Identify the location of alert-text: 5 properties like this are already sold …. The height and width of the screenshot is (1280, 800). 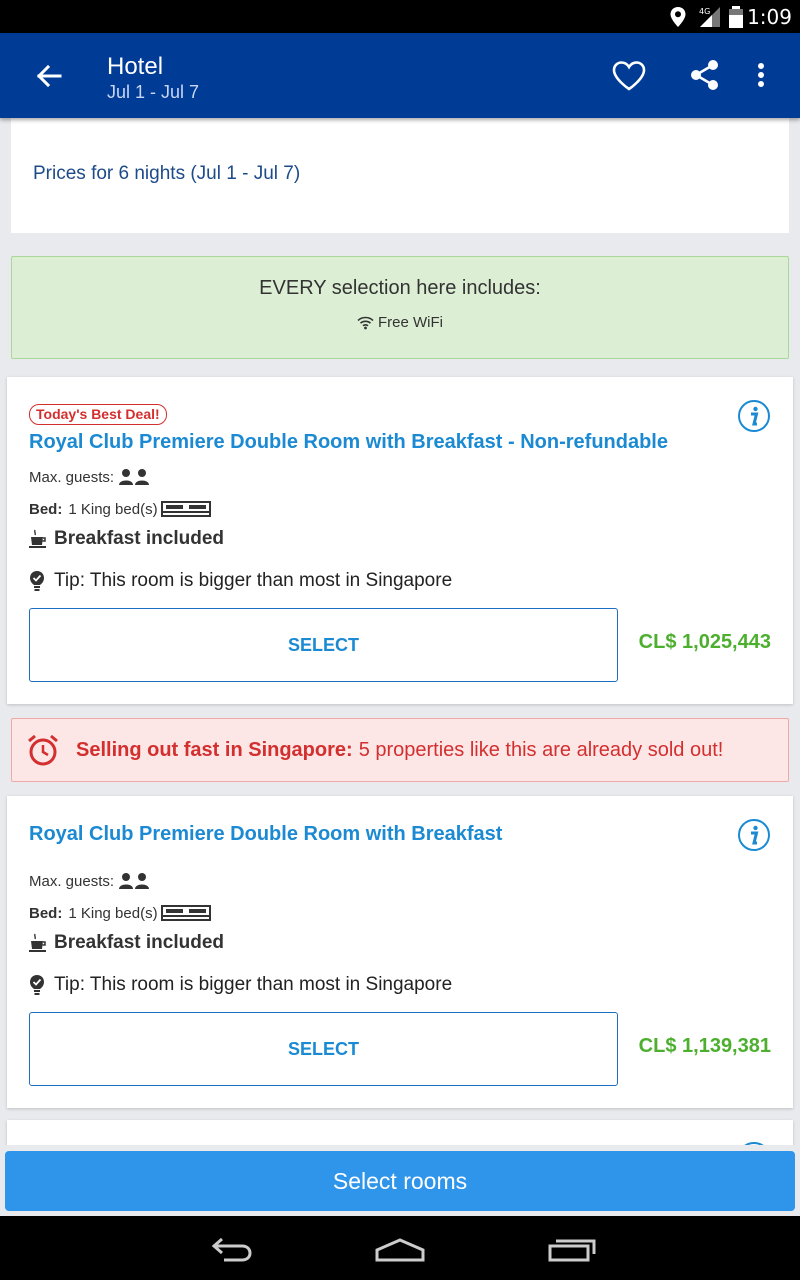
(541, 749).